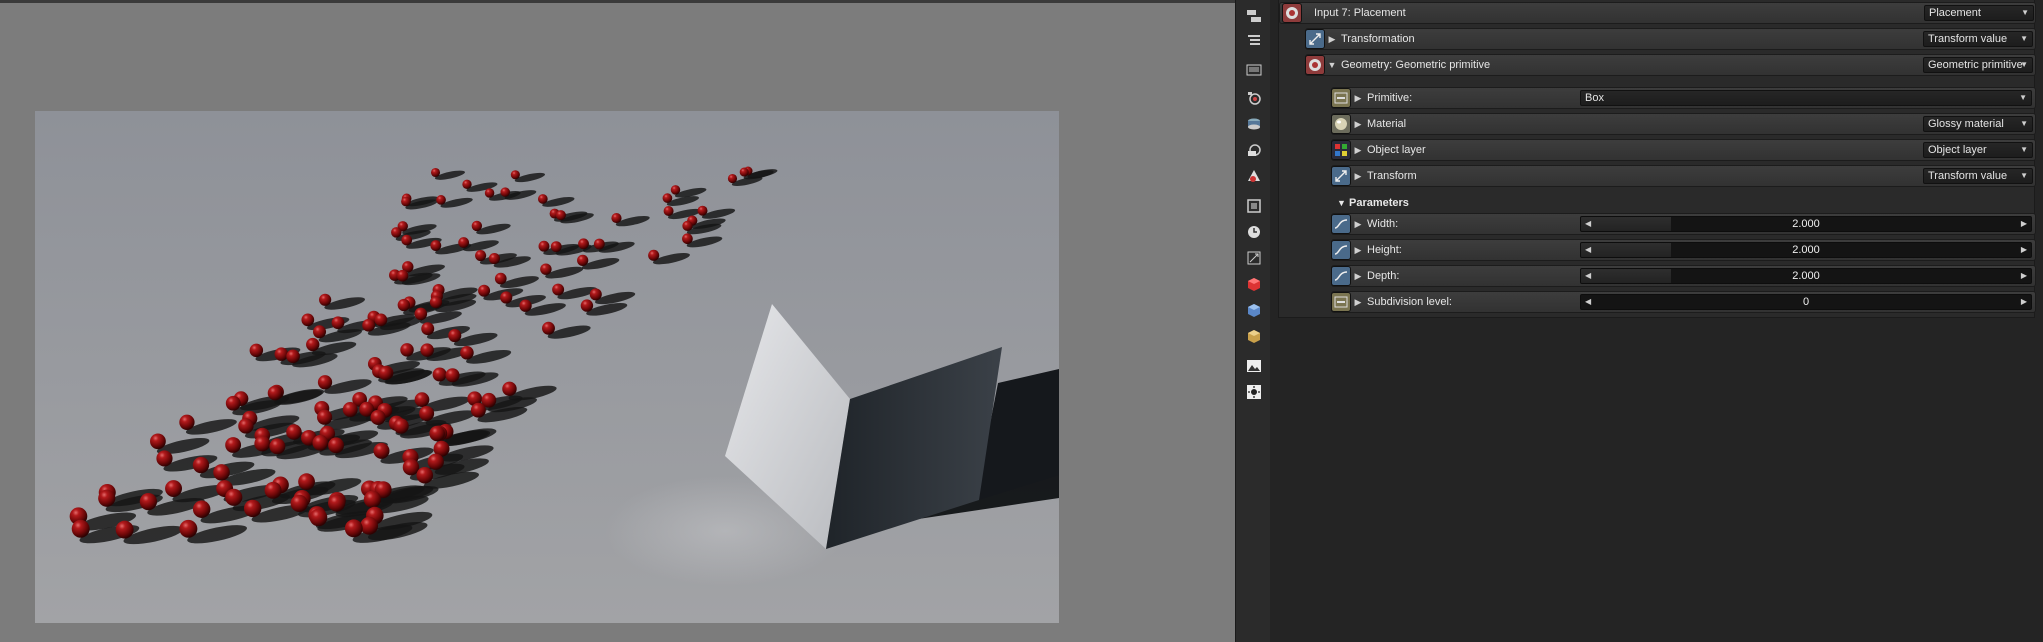 This screenshot has width=2043, height=642. I want to click on camera-icon, so click(1253, 98).